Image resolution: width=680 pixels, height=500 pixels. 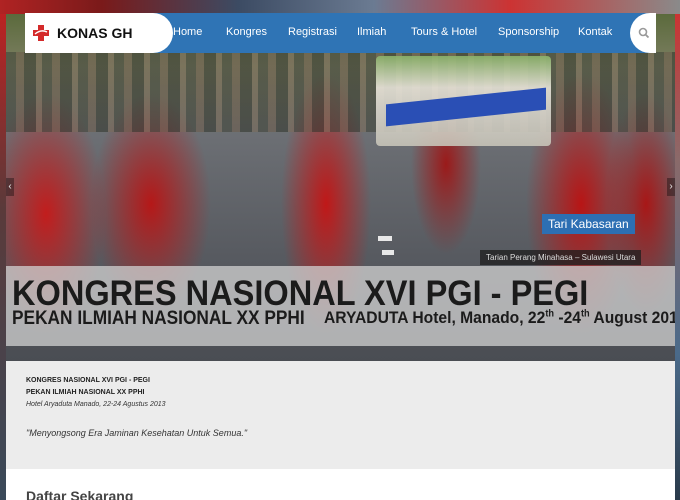 I want to click on slide-caption-title: Tari Kabasaran, so click(x=588, y=224).